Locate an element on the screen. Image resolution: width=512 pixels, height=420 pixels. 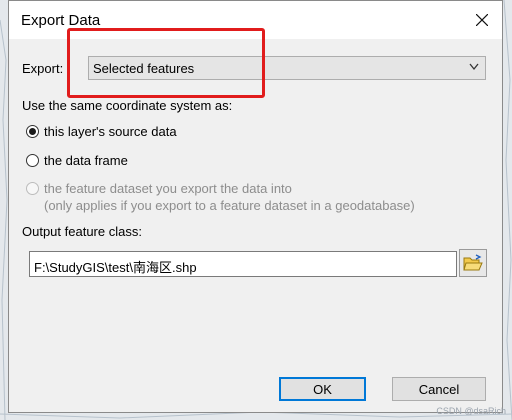
cancel-button: Cancel is located at coordinates (439, 389).